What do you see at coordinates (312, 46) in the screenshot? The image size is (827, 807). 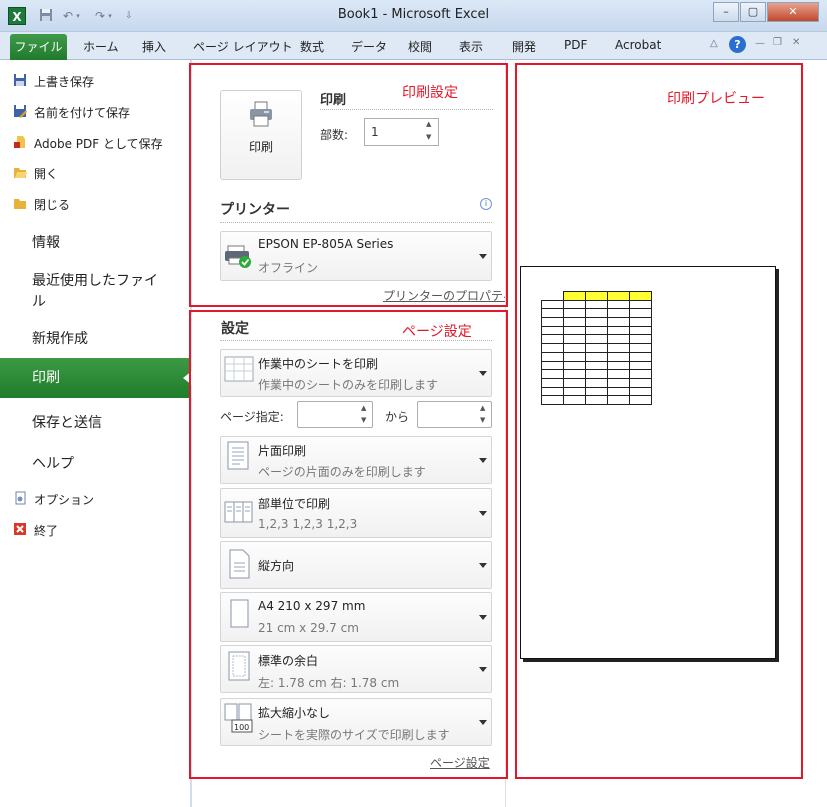 I see `tab-formulas: 数式` at bounding box center [312, 46].